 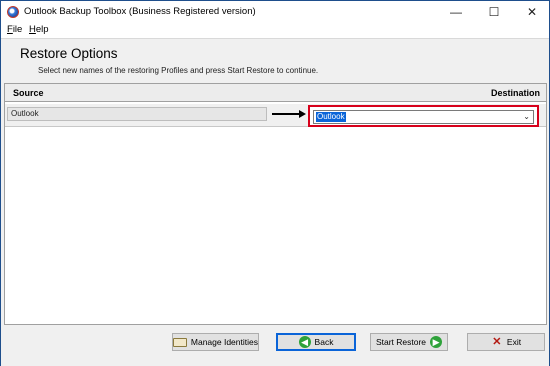 What do you see at coordinates (28, 93) in the screenshot?
I see `column-header-source: Source` at bounding box center [28, 93].